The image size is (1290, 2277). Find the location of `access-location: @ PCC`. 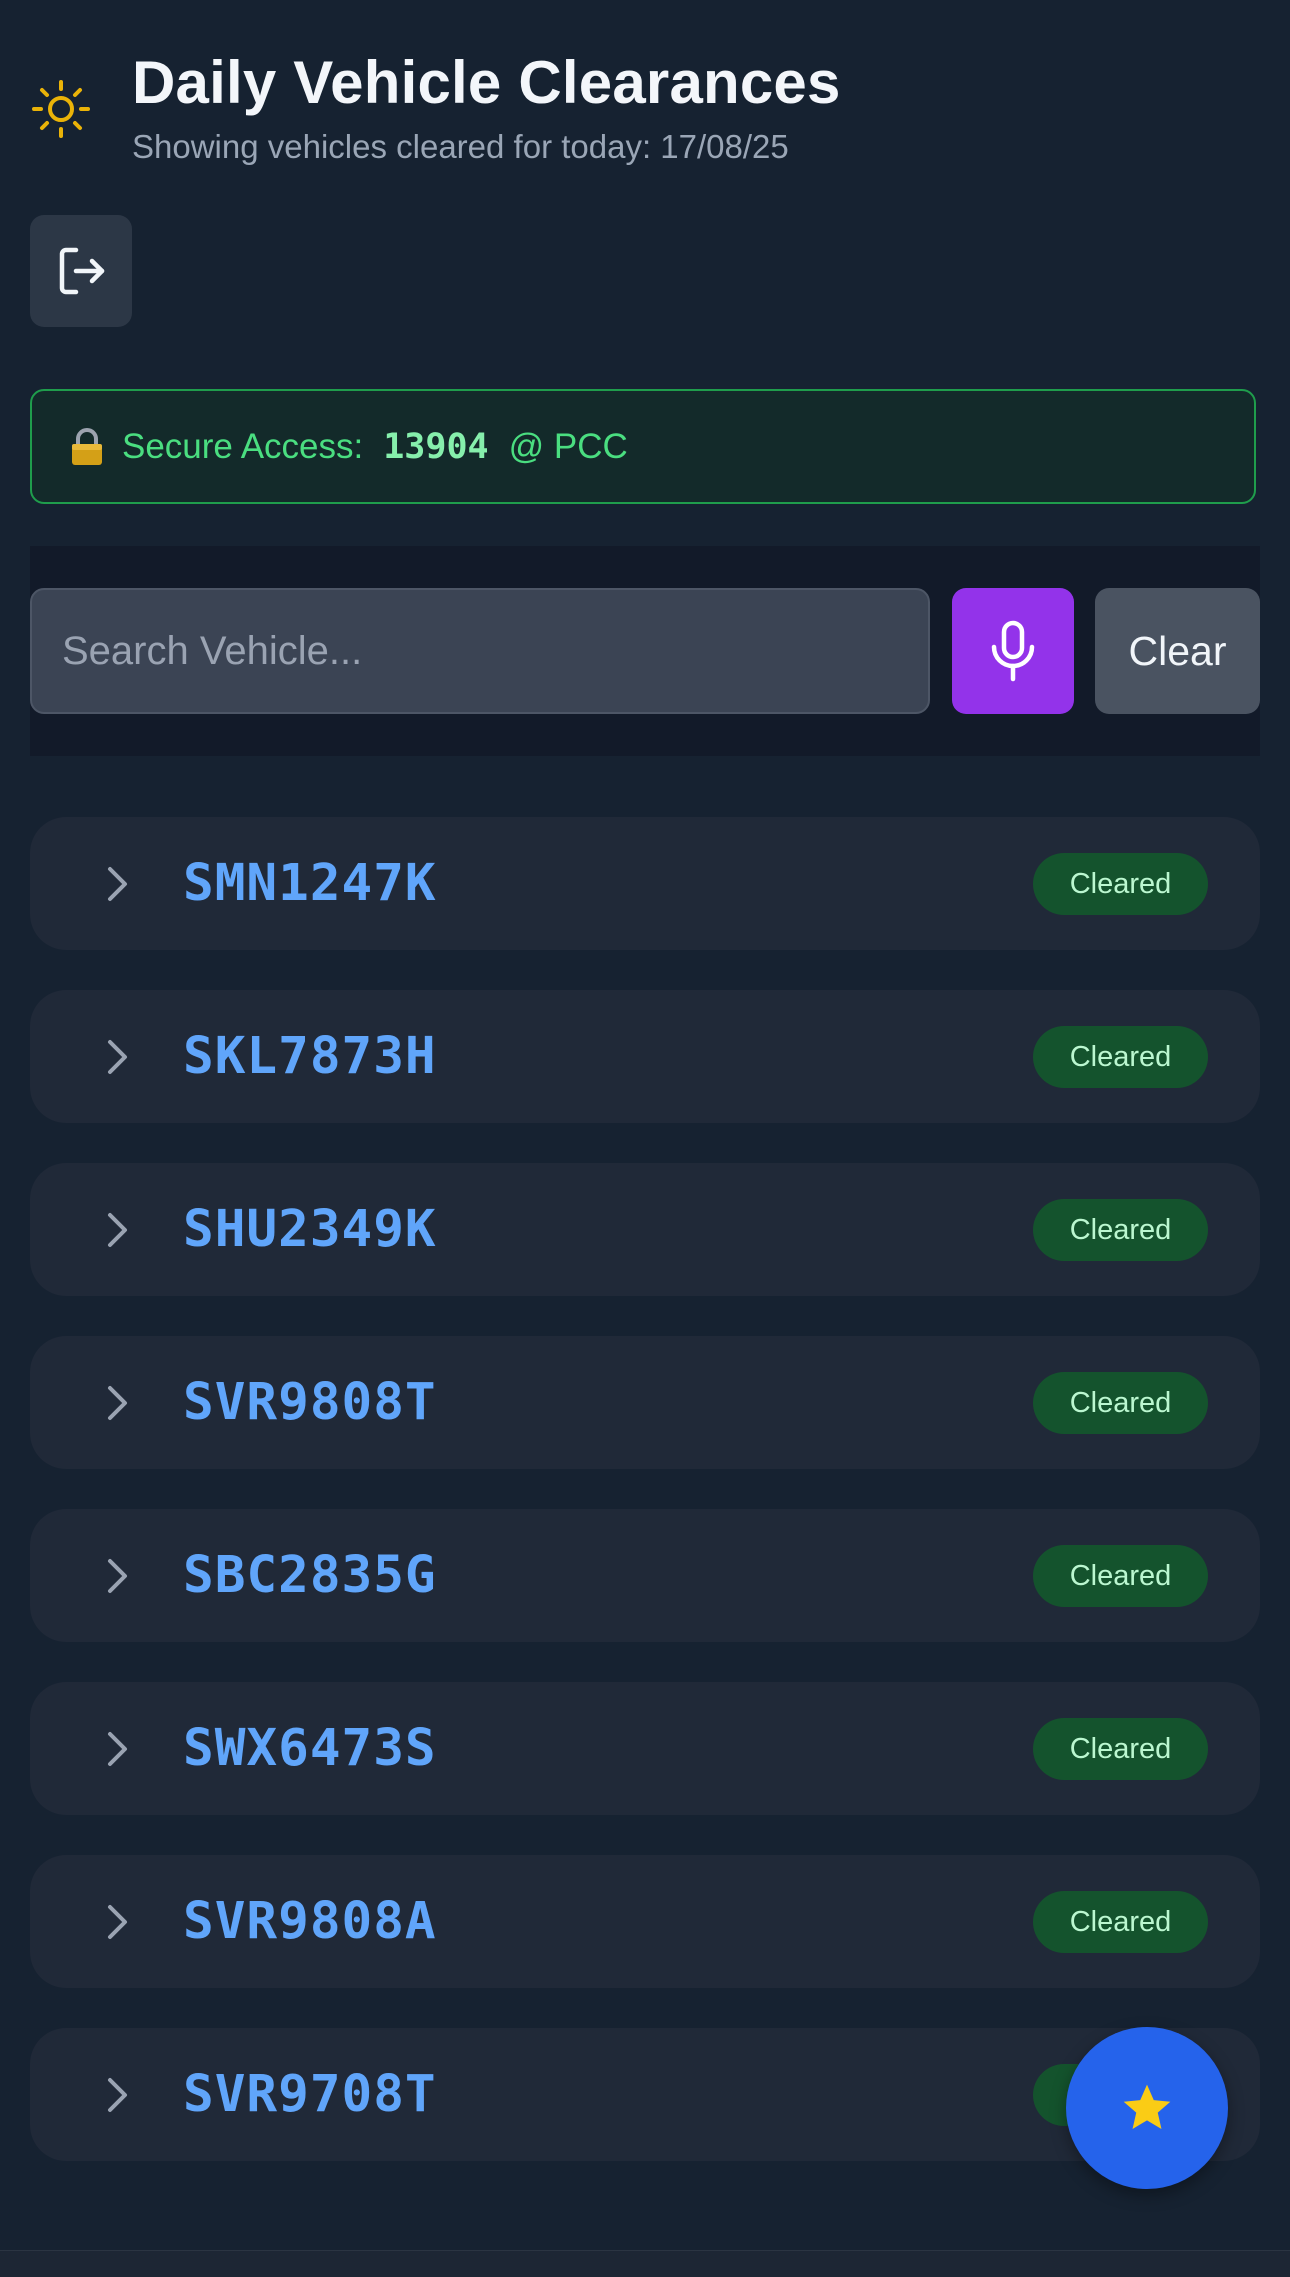

access-location: @ PCC is located at coordinates (568, 446).